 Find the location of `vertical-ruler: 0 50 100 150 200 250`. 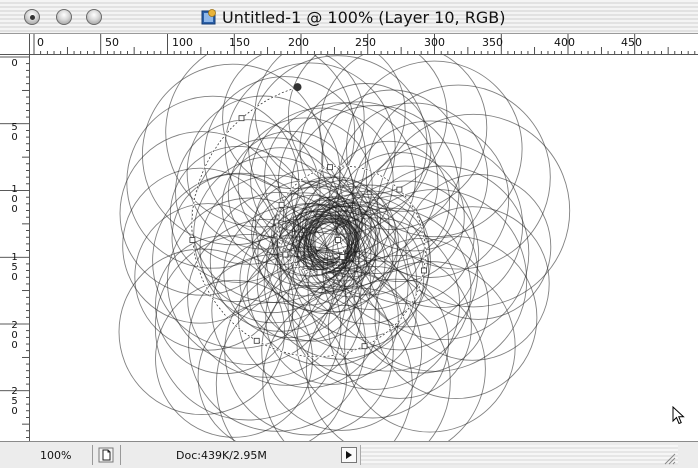

vertical-ruler: 0 50 100 150 200 250 is located at coordinates (15, 248).